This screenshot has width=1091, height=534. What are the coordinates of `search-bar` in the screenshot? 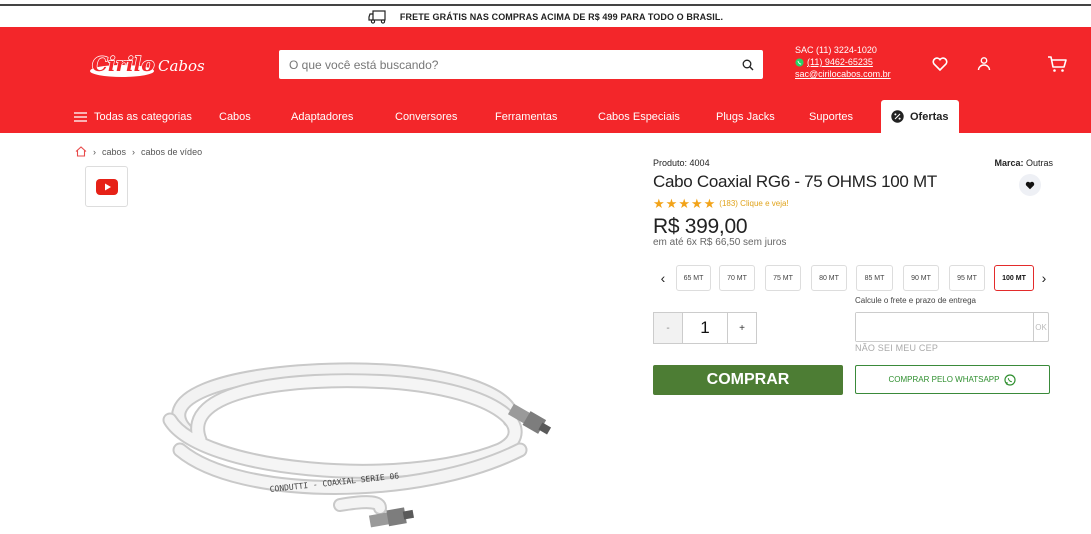 It's located at (521, 64).